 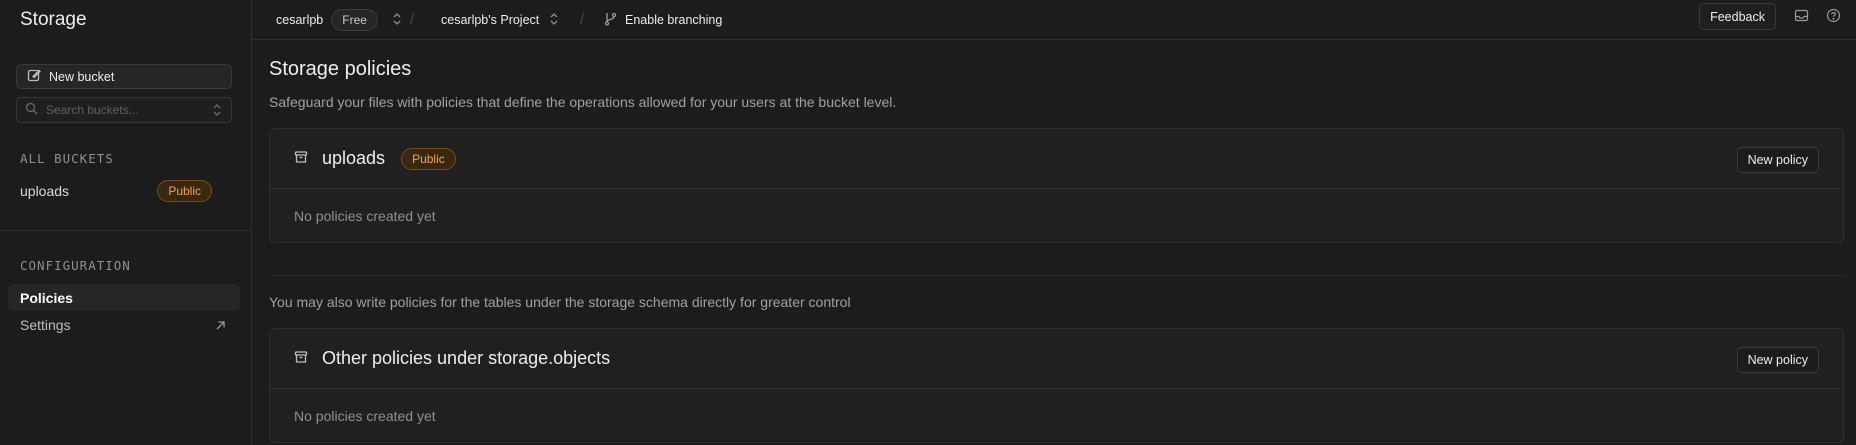 What do you see at coordinates (466, 358) in the screenshot?
I see `card-title: Other policies under storage.objects` at bounding box center [466, 358].